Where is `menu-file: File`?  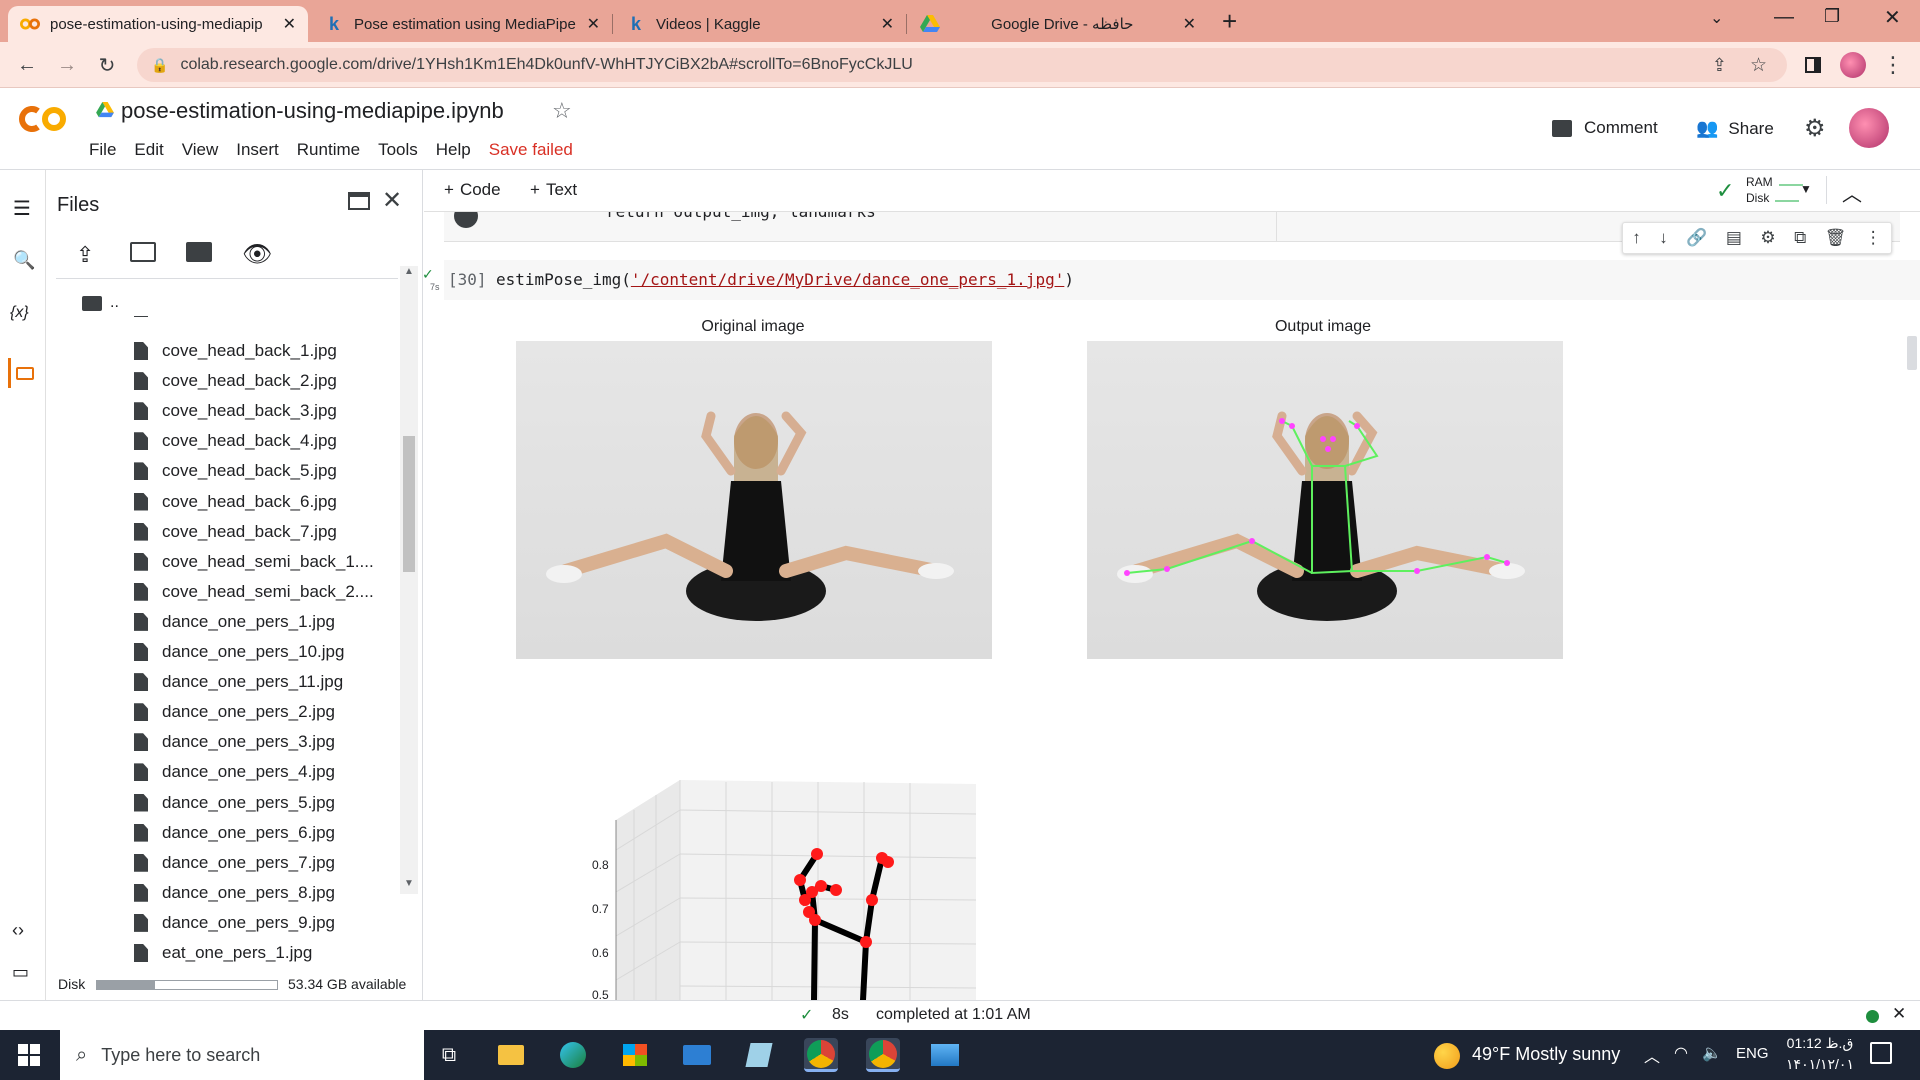
menu-file: File is located at coordinates (102, 150).